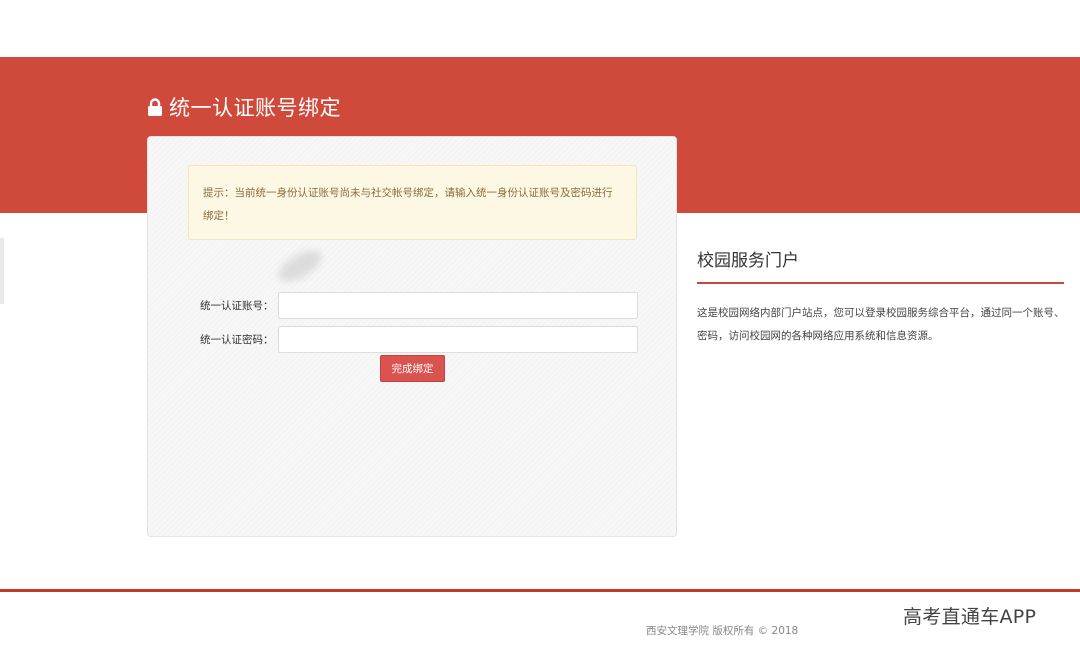 The width and height of the screenshot is (1080, 654). I want to click on blurred-smudge, so click(300, 266).